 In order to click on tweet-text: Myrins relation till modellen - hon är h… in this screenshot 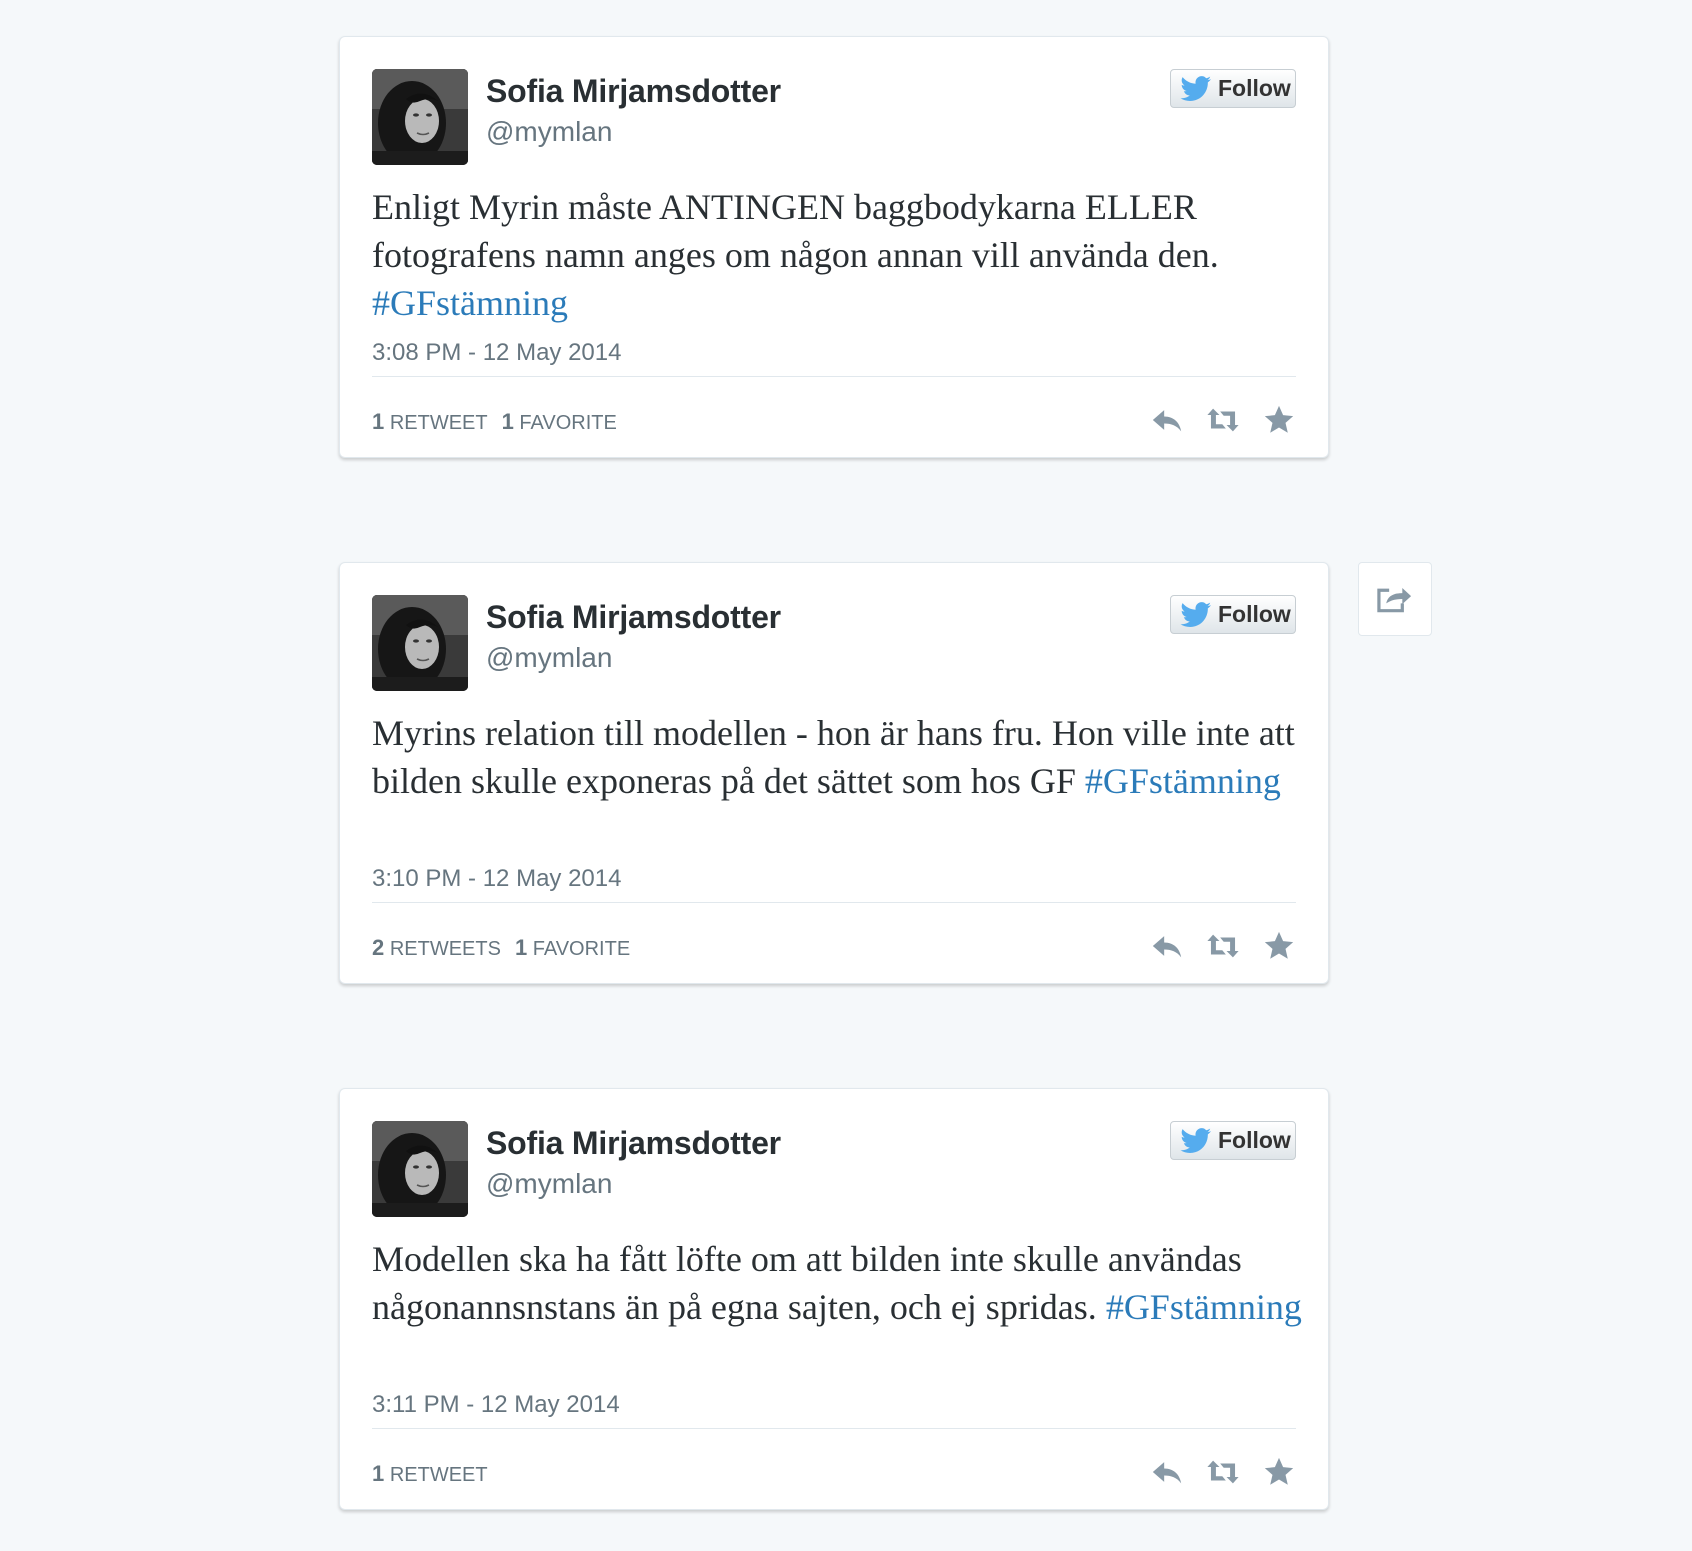, I will do `click(839, 757)`.